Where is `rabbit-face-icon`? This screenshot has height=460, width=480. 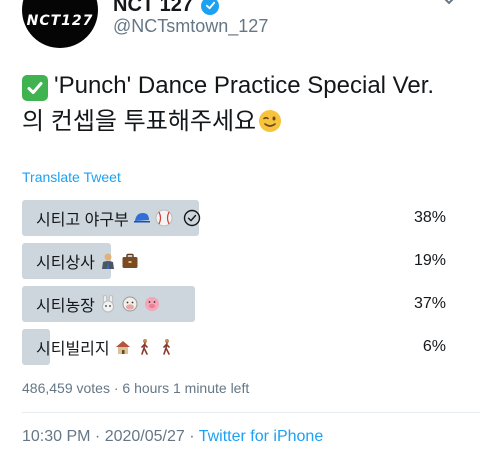 rabbit-face-icon is located at coordinates (107, 304).